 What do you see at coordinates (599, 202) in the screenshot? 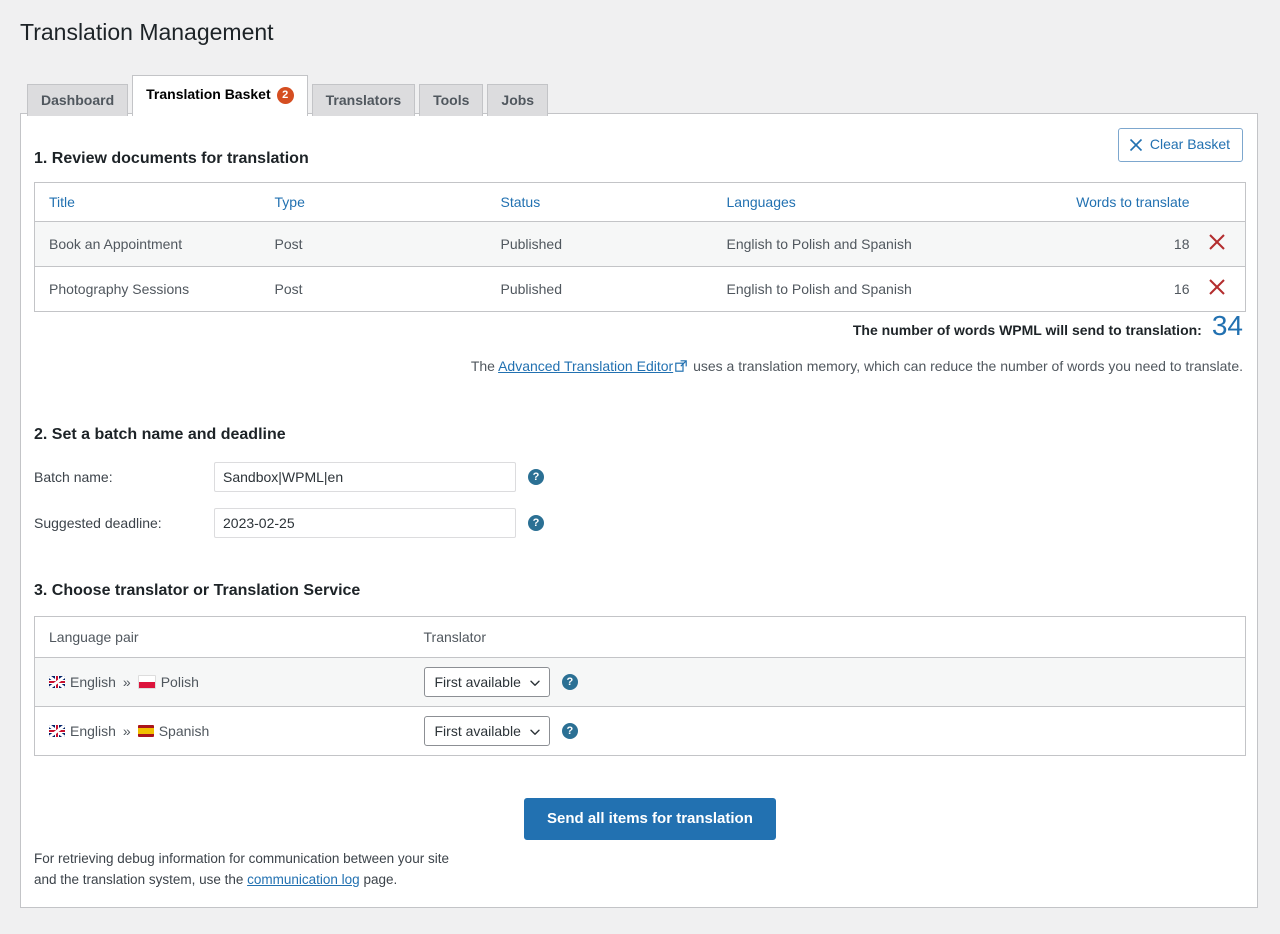
I see `column-header-status: Status` at bounding box center [599, 202].